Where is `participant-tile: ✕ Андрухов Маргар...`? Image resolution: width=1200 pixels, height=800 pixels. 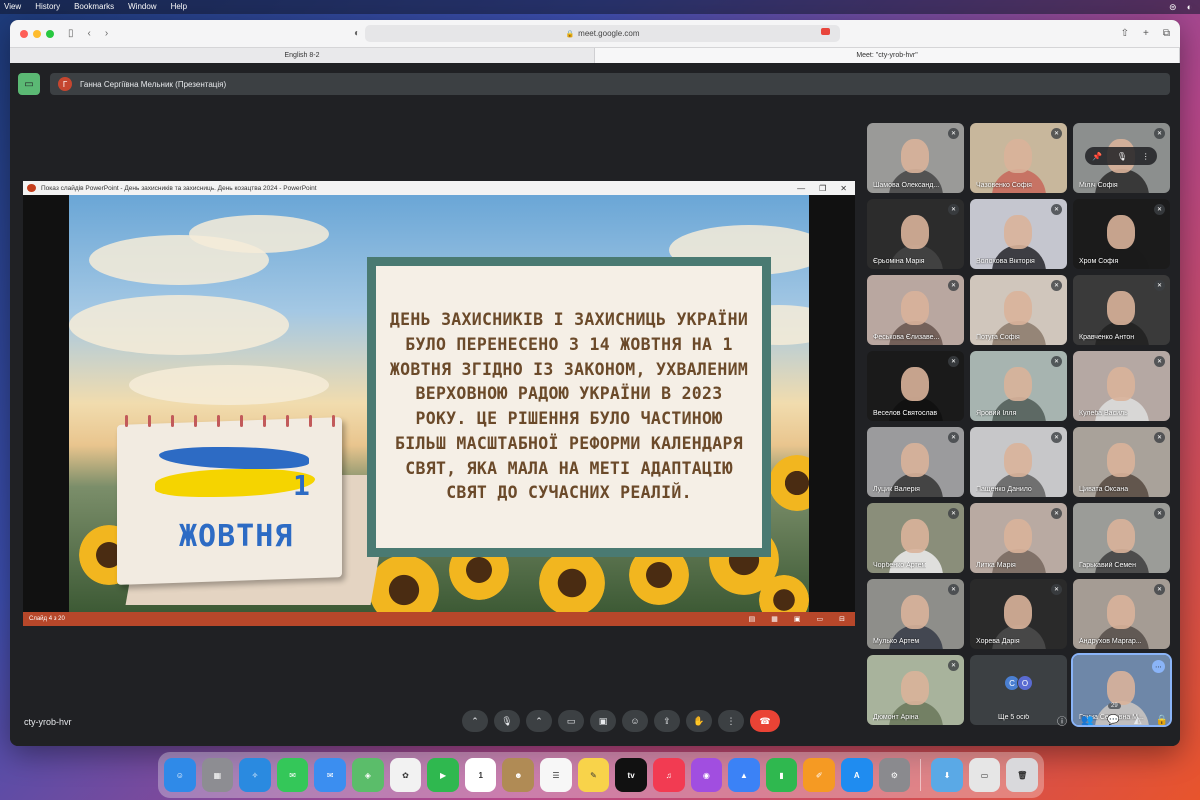 participant-tile: ✕ Андрухов Маргар... is located at coordinates (1121, 614).